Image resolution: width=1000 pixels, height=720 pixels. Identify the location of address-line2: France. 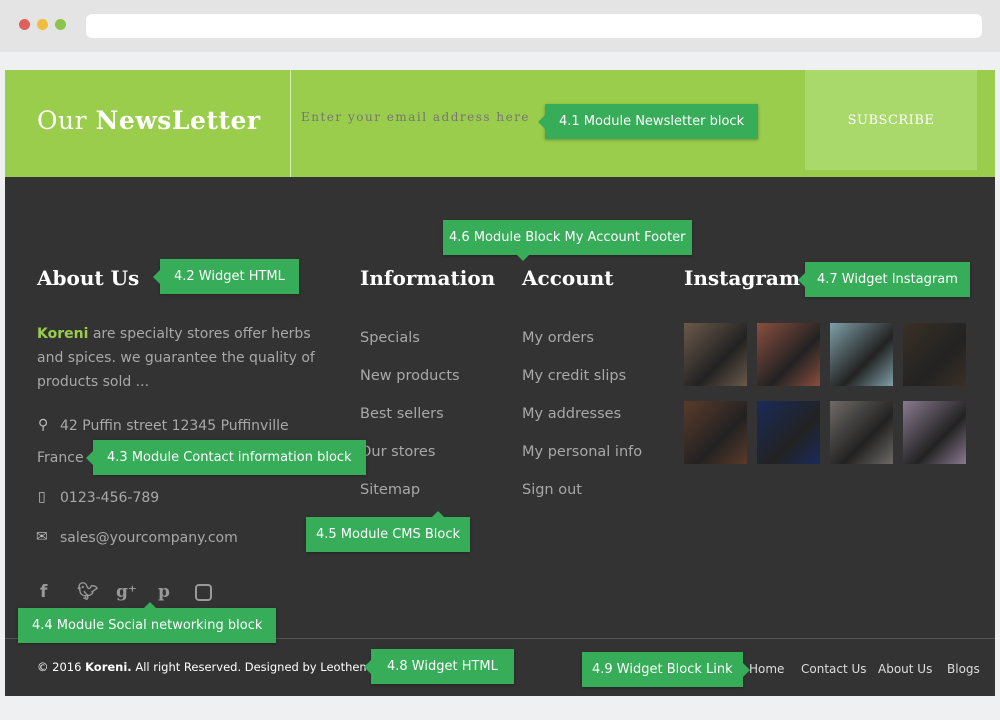
(60, 458).